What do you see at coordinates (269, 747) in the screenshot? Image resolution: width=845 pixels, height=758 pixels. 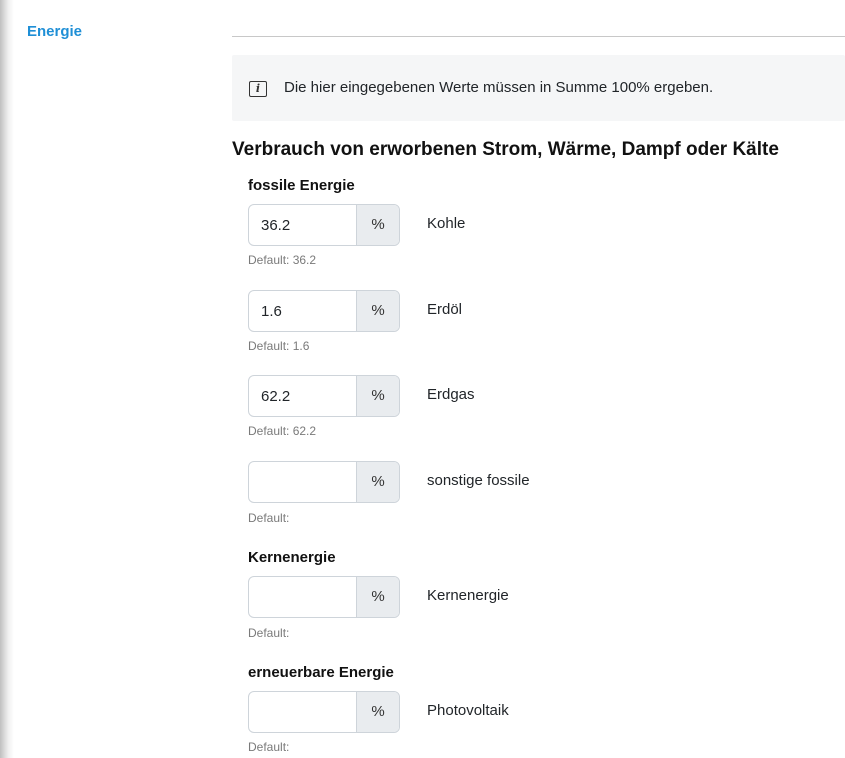 I see `photovoltaik-default-hint: Default:` at bounding box center [269, 747].